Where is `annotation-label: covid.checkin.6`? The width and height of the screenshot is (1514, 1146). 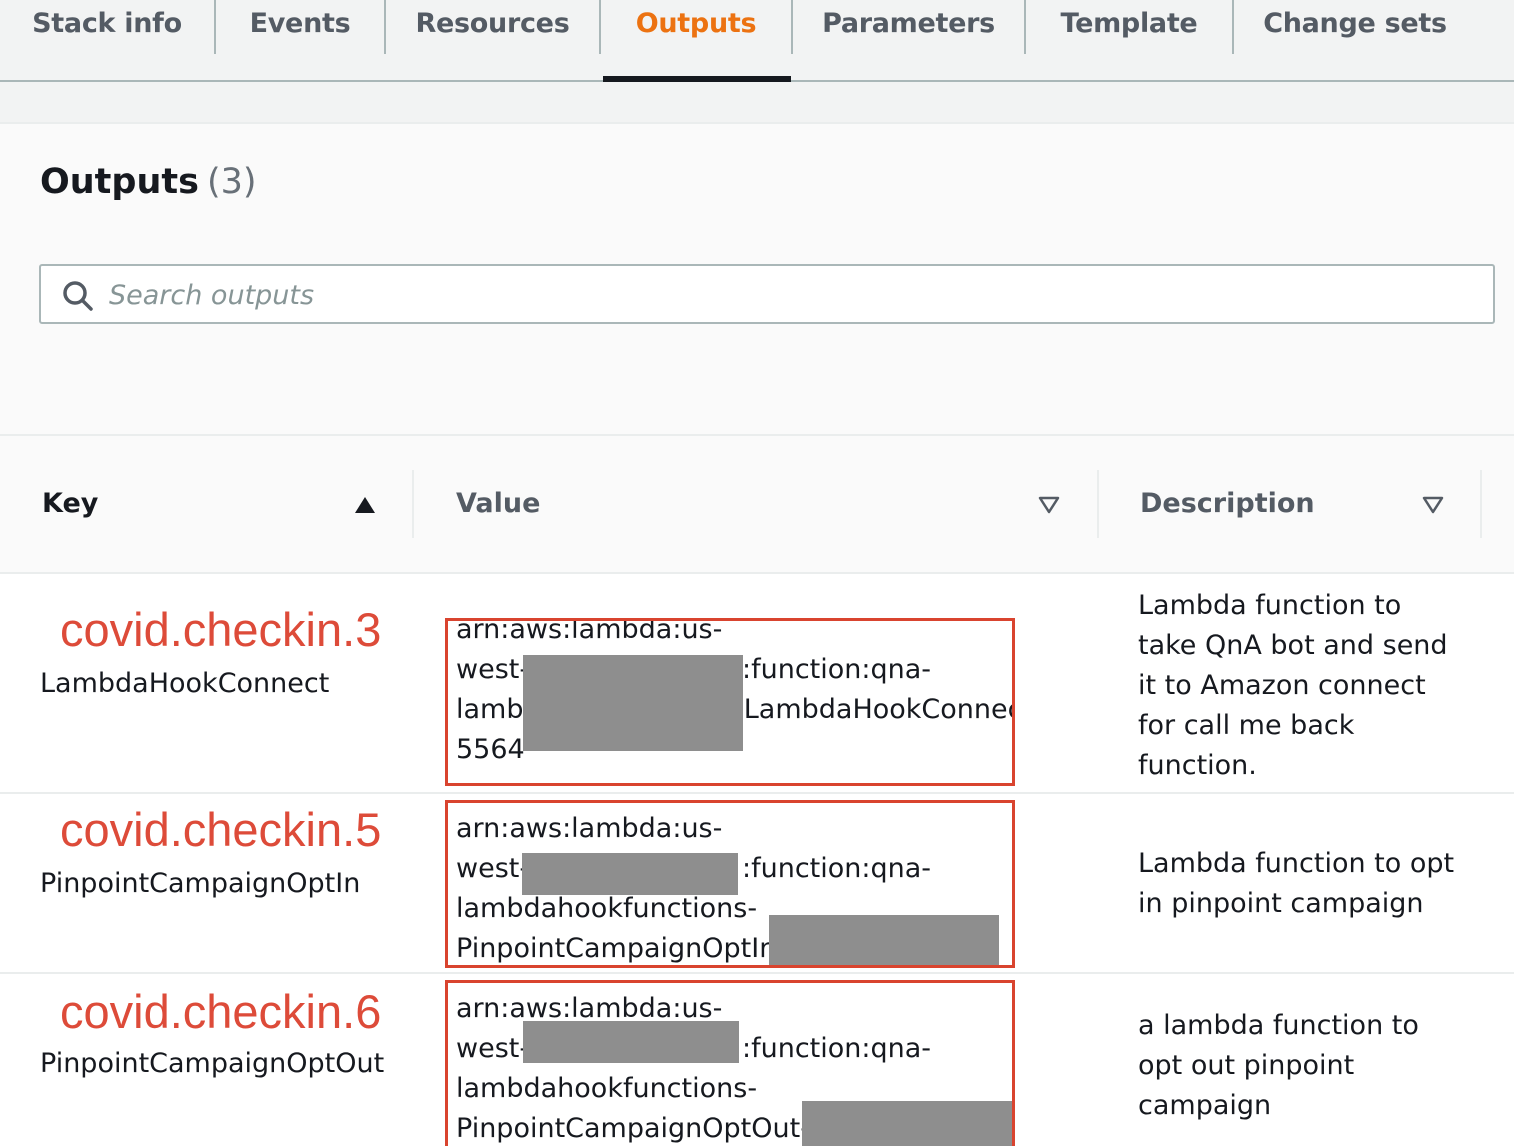
annotation-label: covid.checkin.6 is located at coordinates (221, 1011).